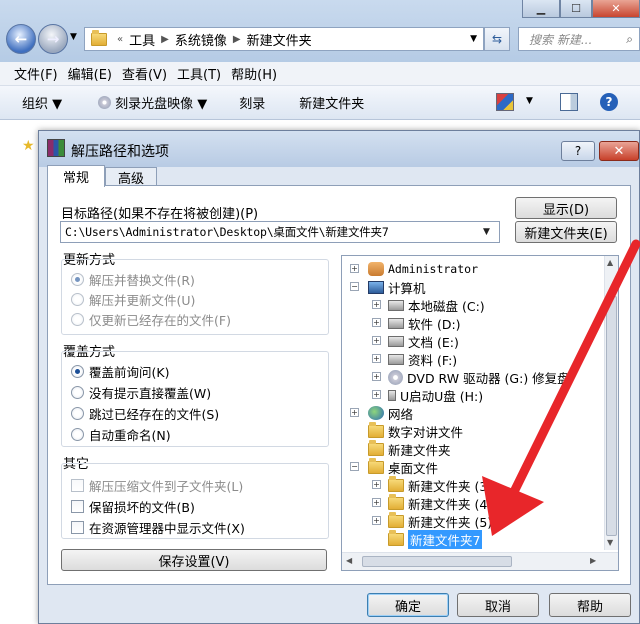 The width and height of the screenshot is (640, 624). I want to click on menu-help: 帮助(H), so click(254, 73).